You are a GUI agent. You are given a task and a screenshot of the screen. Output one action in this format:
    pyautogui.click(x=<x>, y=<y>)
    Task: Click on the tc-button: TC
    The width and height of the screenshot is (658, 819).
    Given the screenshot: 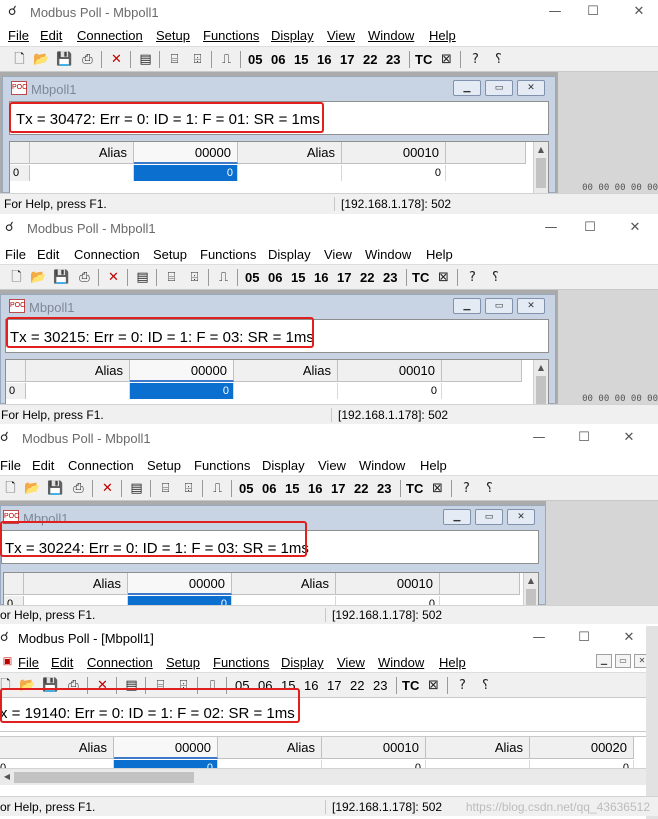 What is the action you would take?
    pyautogui.click(x=423, y=59)
    